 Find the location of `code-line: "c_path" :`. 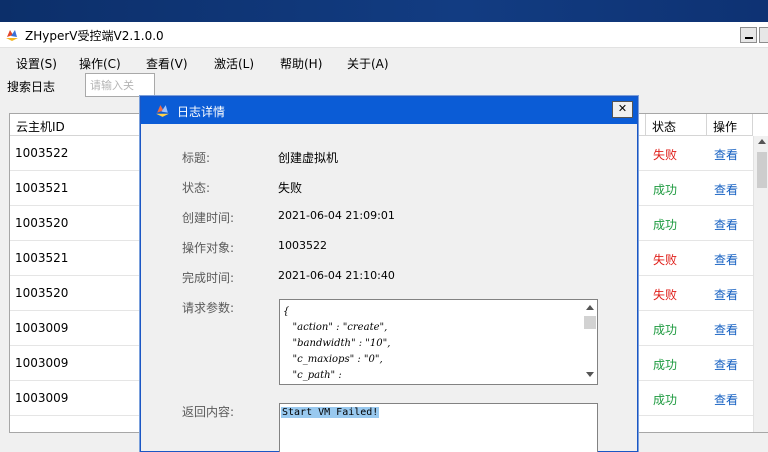

code-line: "c_path" : is located at coordinates (312, 375).